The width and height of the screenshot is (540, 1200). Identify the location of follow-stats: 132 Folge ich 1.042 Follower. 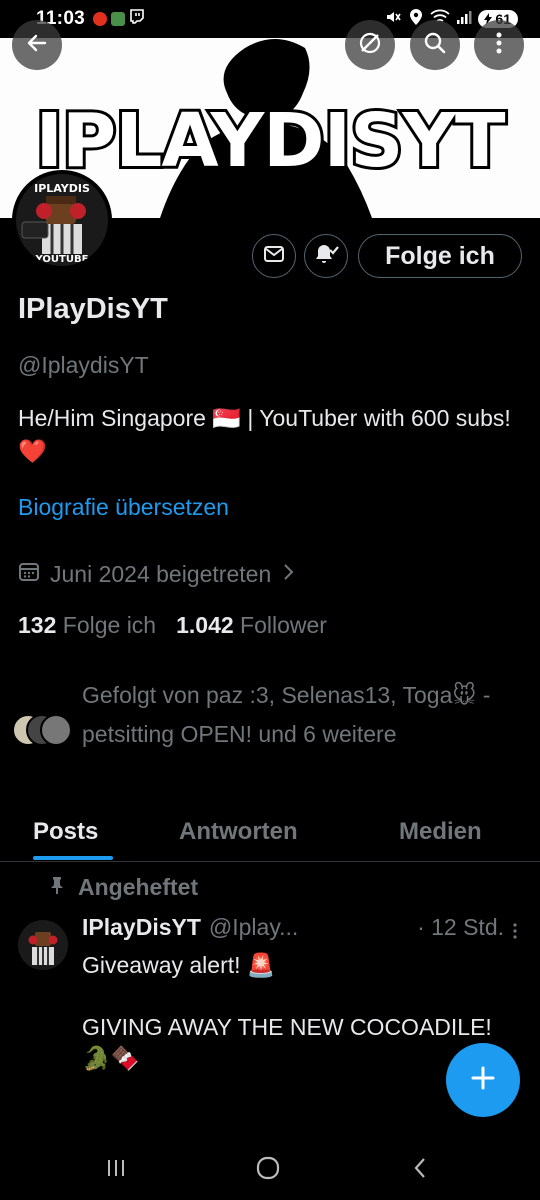
(172, 625).